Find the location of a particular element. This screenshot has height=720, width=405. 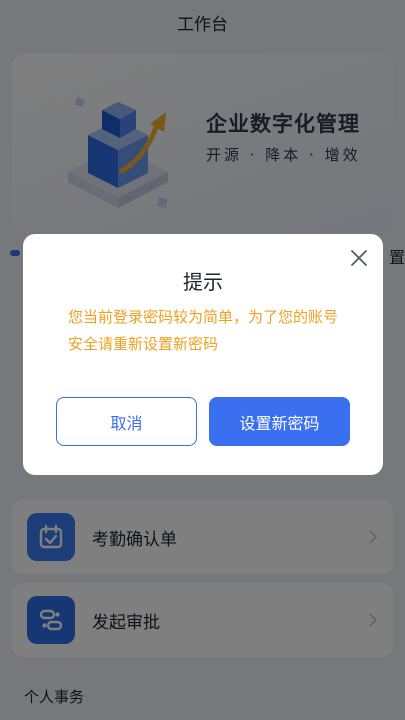

dialog-title: 提示 is located at coordinates (203, 282).